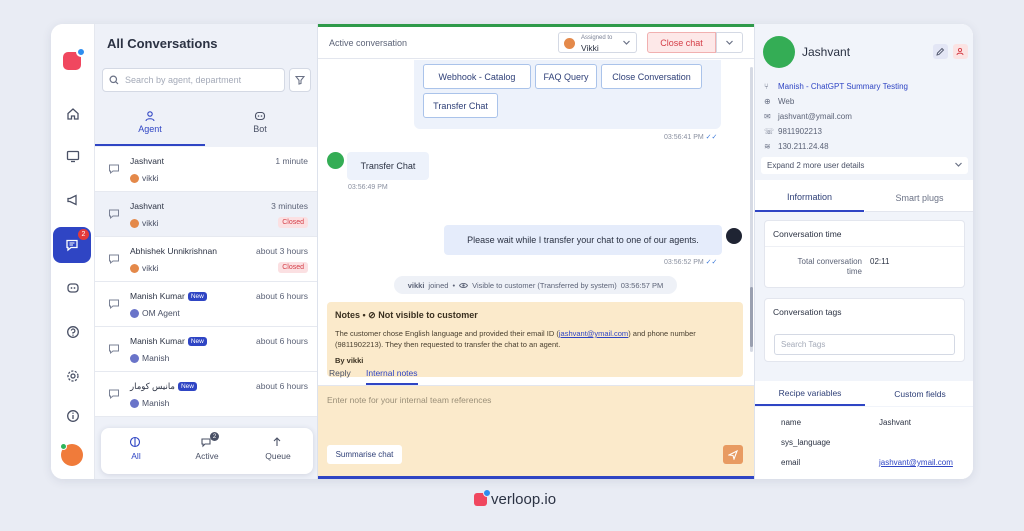 This screenshot has width=1024, height=531. I want to click on tab-recipe-variables: Recipe variables, so click(810, 393).